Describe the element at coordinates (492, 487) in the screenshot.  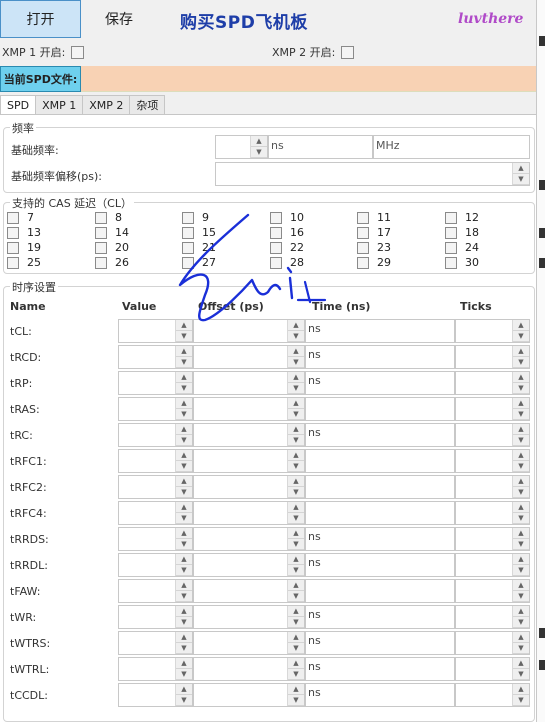
I see `trfc2-ticks-input: ▲ ▼` at that location.